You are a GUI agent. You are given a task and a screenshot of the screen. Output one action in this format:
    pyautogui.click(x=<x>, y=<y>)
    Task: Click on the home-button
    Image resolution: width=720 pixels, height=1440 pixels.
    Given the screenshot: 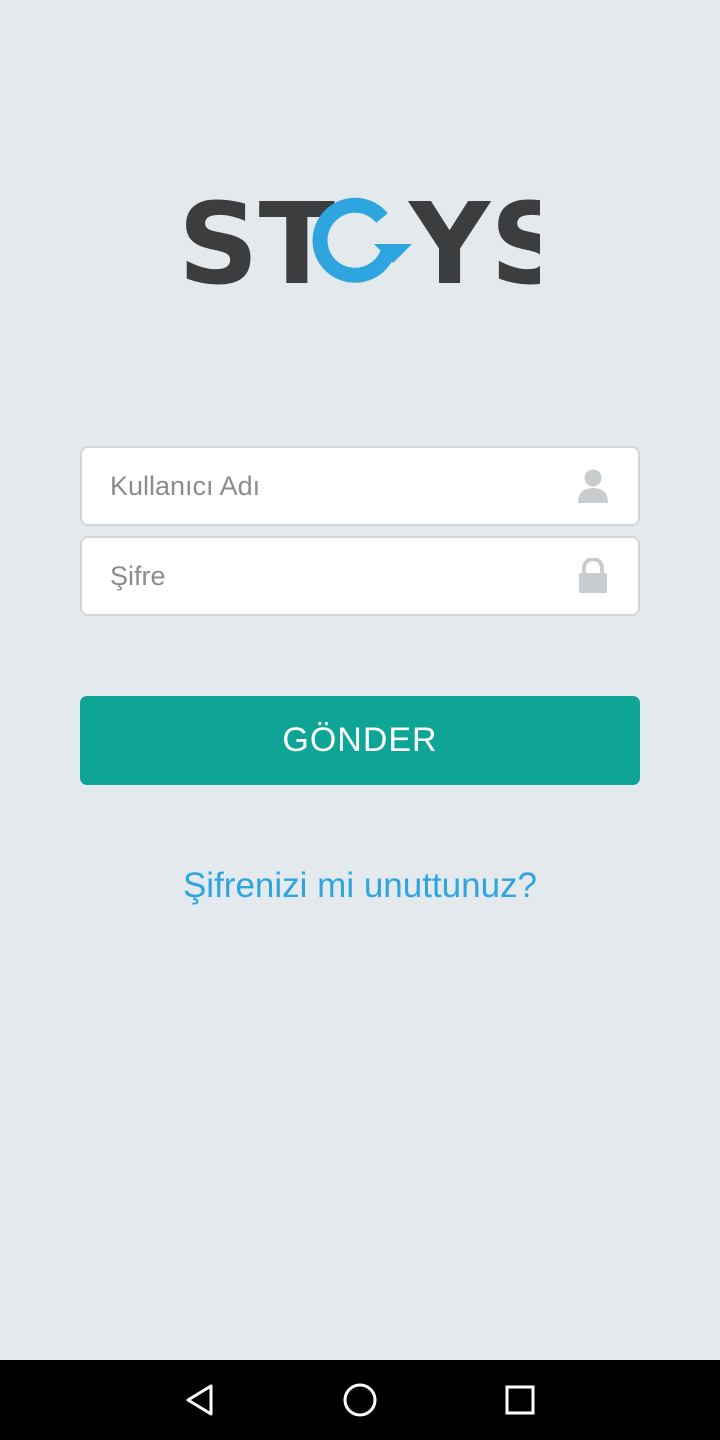 What is the action you would take?
    pyautogui.click(x=360, y=1400)
    